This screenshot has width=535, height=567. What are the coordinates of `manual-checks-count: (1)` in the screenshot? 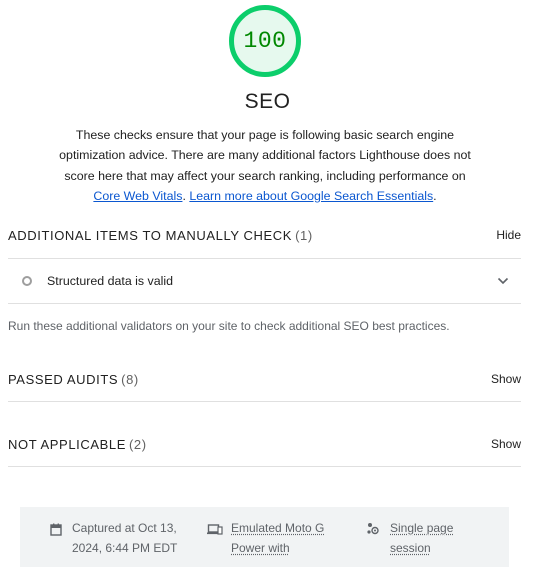 It's located at (304, 235).